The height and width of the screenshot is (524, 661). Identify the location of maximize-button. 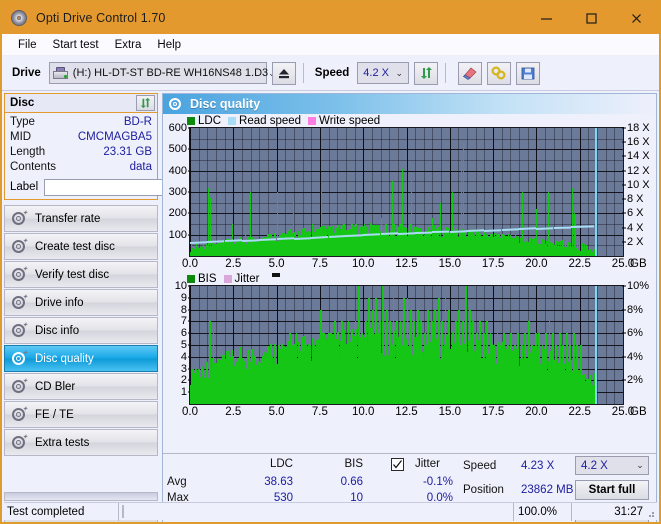
(591, 18).